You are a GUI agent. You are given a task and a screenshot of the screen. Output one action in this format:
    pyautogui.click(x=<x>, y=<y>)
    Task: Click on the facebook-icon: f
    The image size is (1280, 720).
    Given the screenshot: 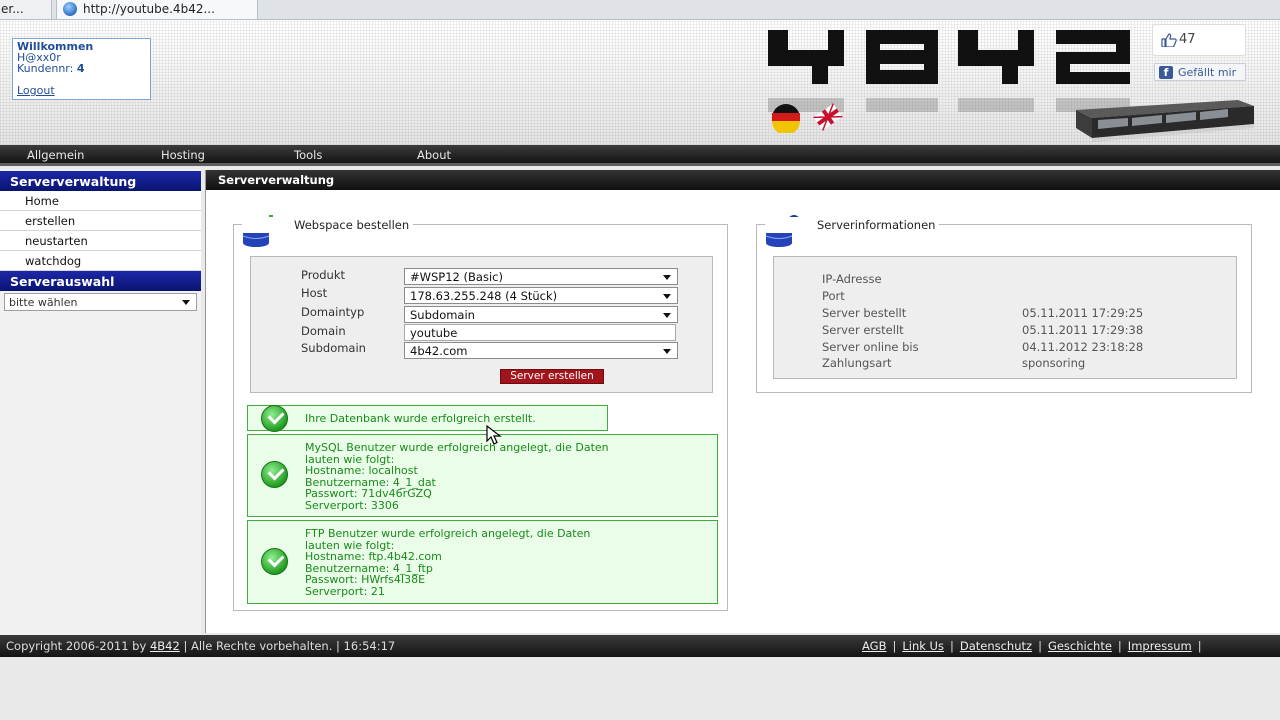 What is the action you would take?
    pyautogui.click(x=1166, y=72)
    